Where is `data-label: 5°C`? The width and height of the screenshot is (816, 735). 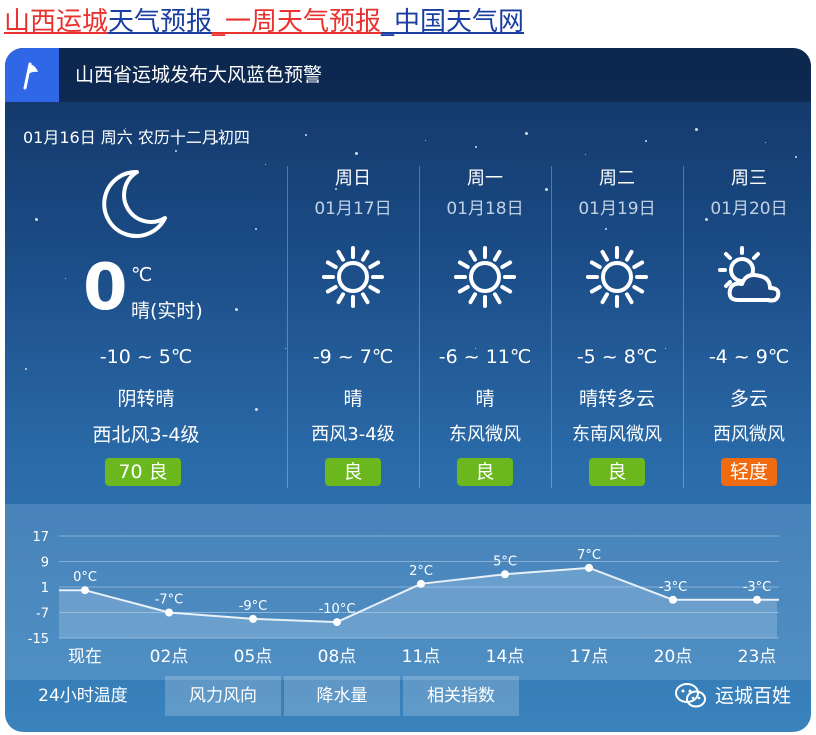
data-label: 5°C is located at coordinates (505, 561).